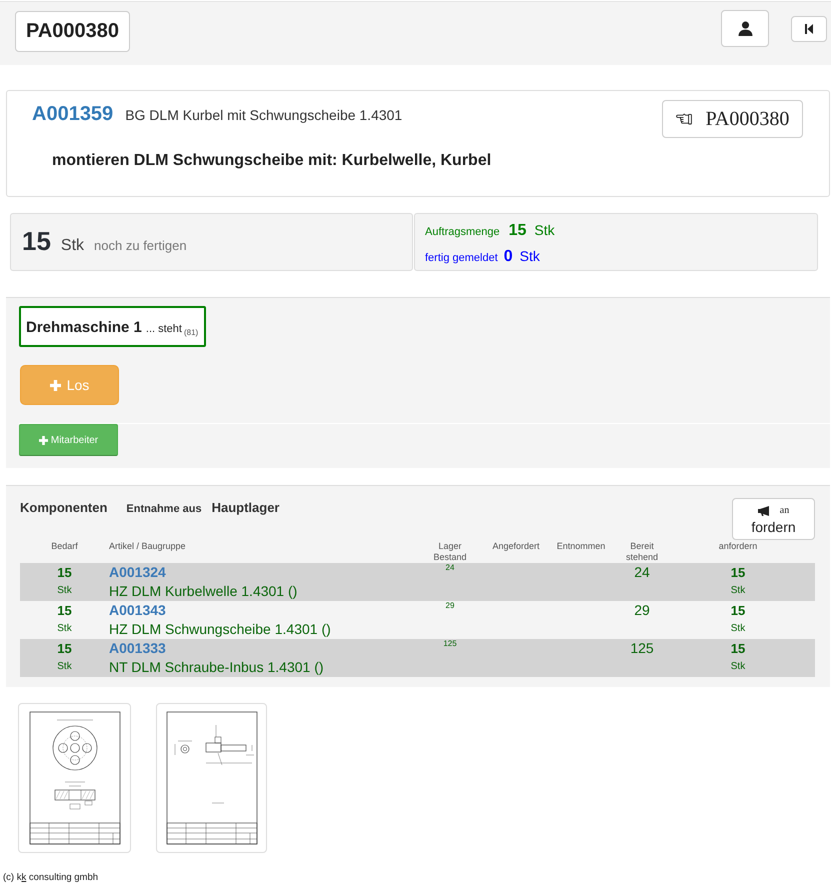 This screenshot has height=892, width=831. I want to click on ready-quantity: 125, so click(642, 648).